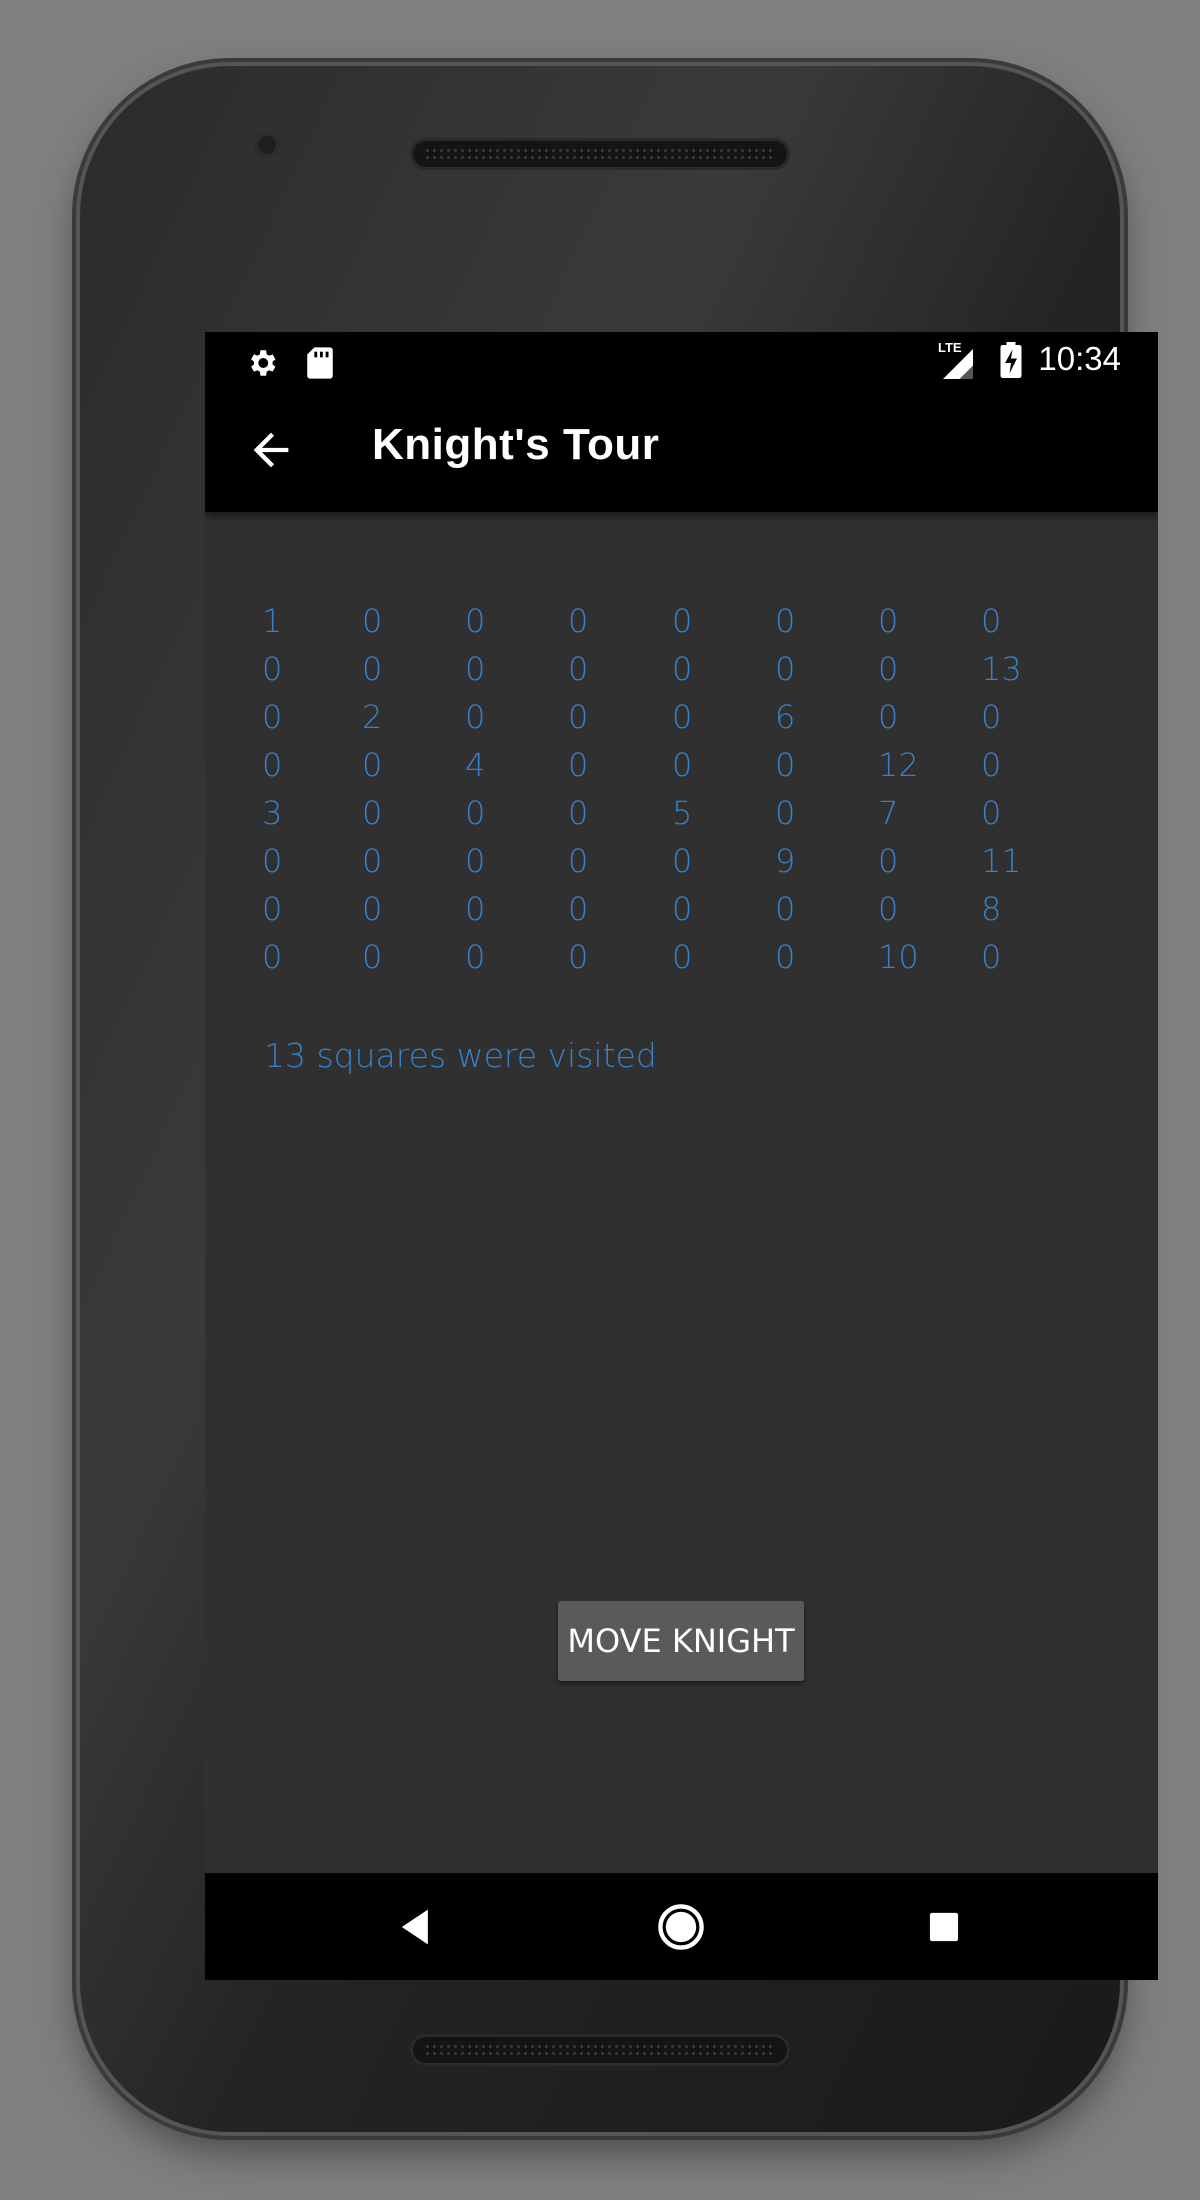  I want to click on board-cell: 1, so click(272, 621).